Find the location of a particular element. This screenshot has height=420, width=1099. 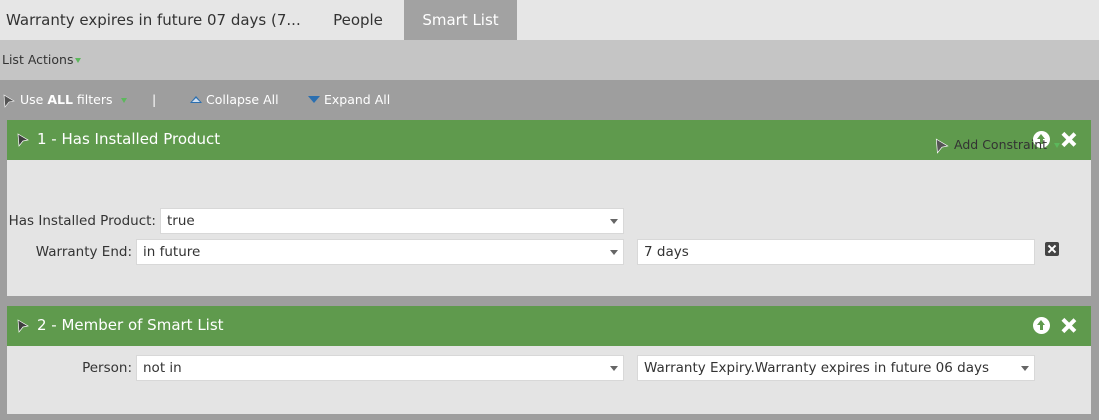

person-label: Person: is located at coordinates (107, 368).